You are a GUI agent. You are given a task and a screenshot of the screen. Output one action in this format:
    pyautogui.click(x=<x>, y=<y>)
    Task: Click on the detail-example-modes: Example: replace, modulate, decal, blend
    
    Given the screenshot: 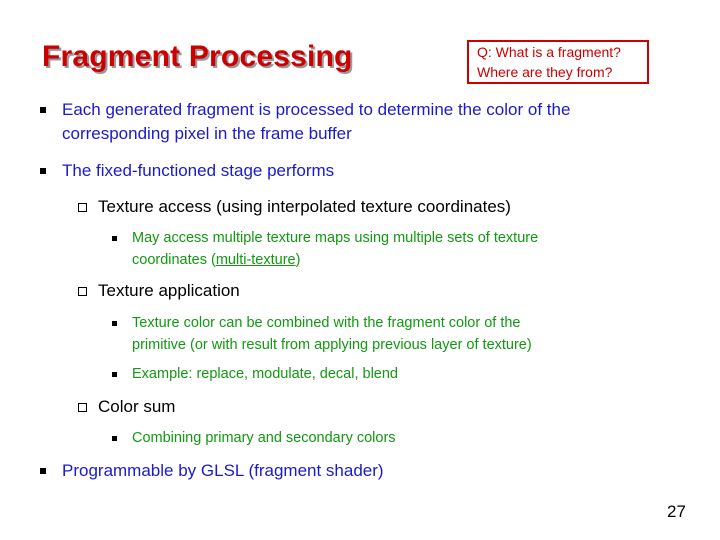 What is the action you would take?
    pyautogui.click(x=392, y=374)
    